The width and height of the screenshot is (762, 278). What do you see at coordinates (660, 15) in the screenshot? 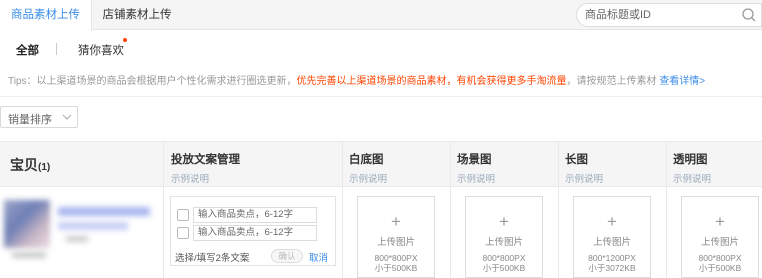
I see `search-input` at bounding box center [660, 15].